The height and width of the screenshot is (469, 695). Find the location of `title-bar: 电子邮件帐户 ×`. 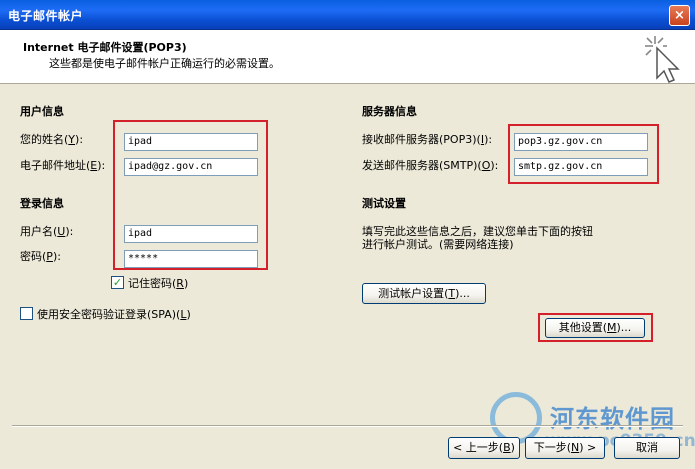

title-bar: 电子邮件帐户 × is located at coordinates (347, 15).